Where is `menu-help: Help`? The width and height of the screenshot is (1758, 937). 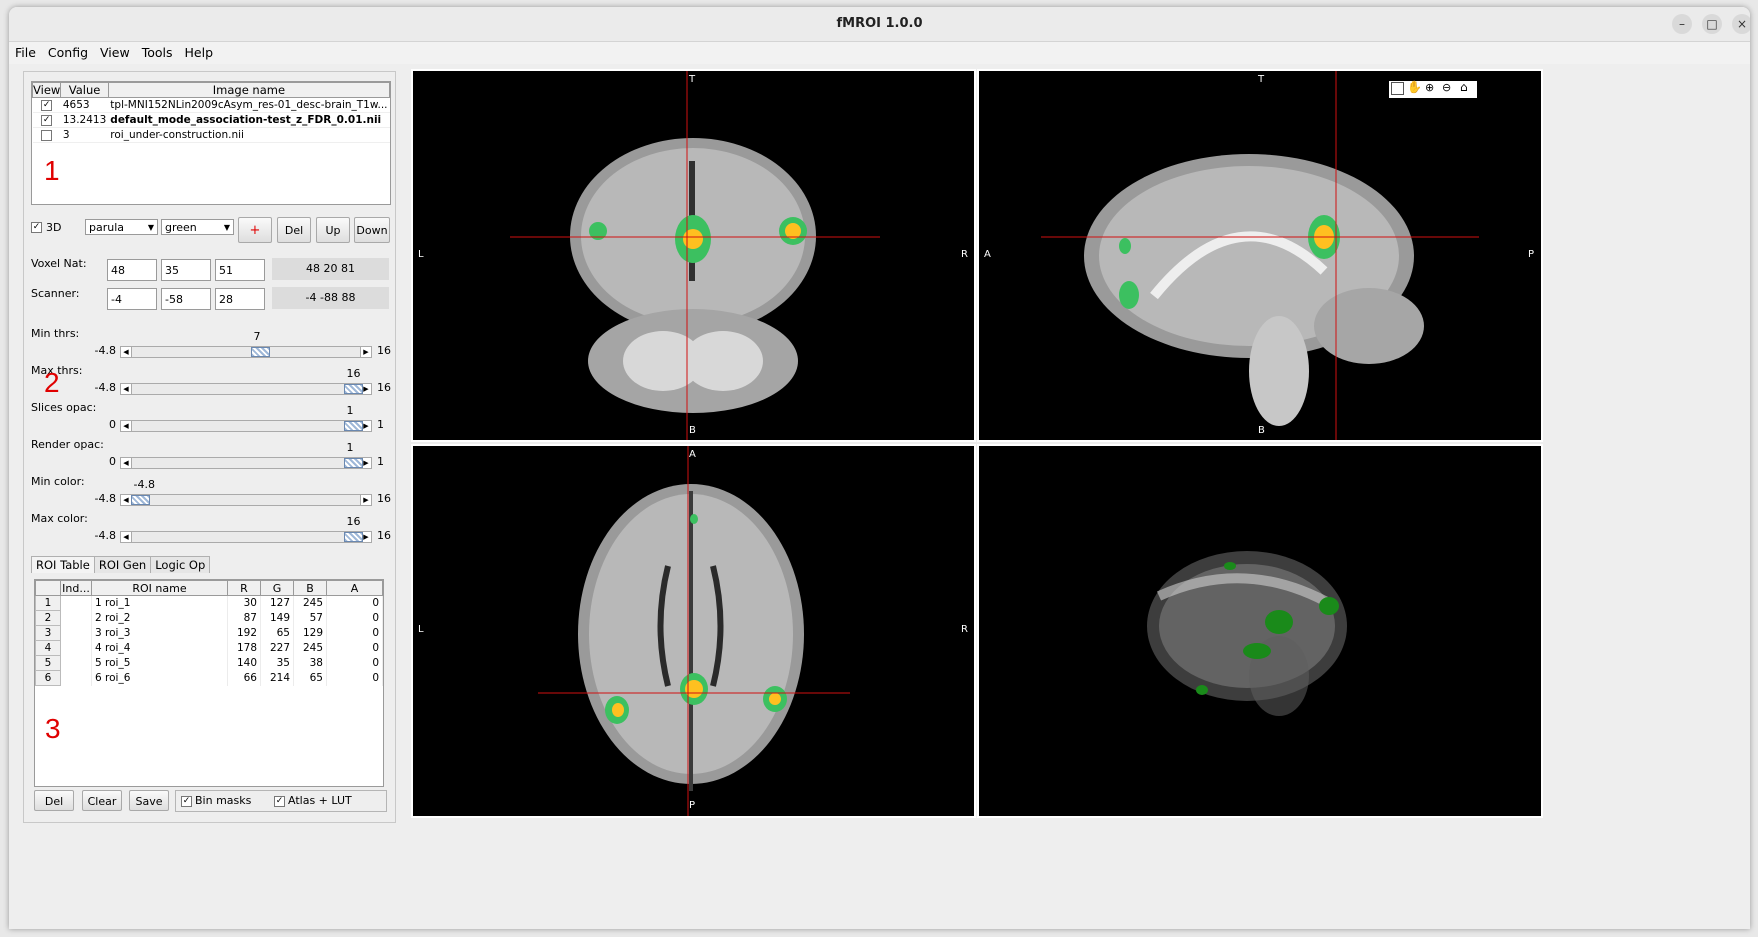
menu-help: Help is located at coordinates (199, 51).